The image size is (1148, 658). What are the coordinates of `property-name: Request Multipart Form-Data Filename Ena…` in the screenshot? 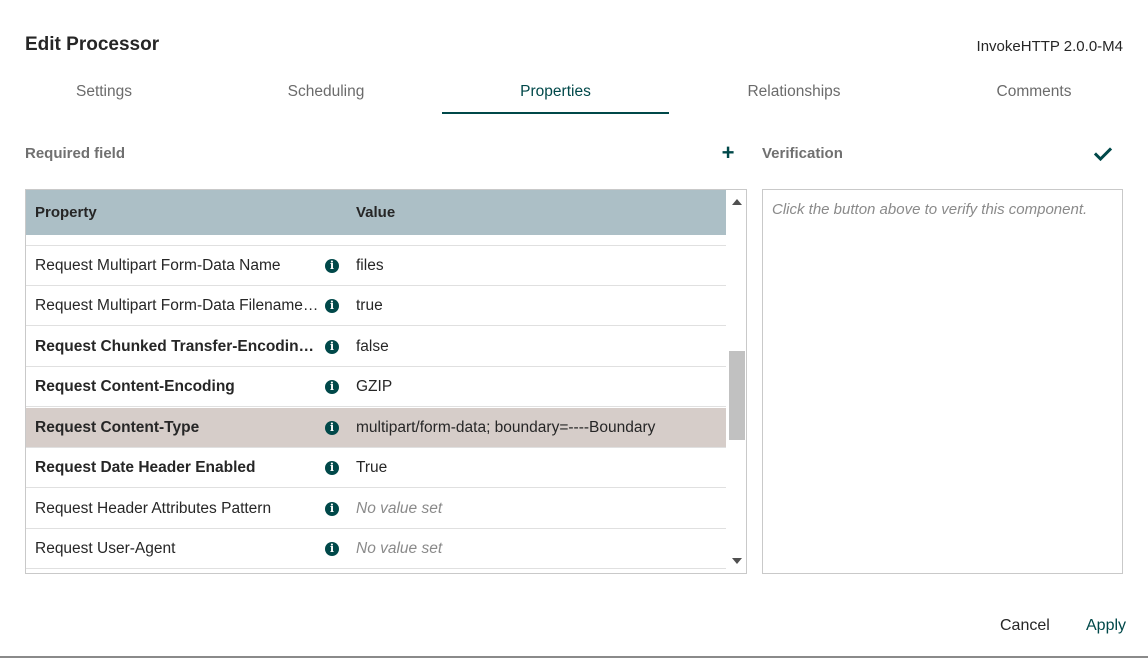 It's located at (177, 305).